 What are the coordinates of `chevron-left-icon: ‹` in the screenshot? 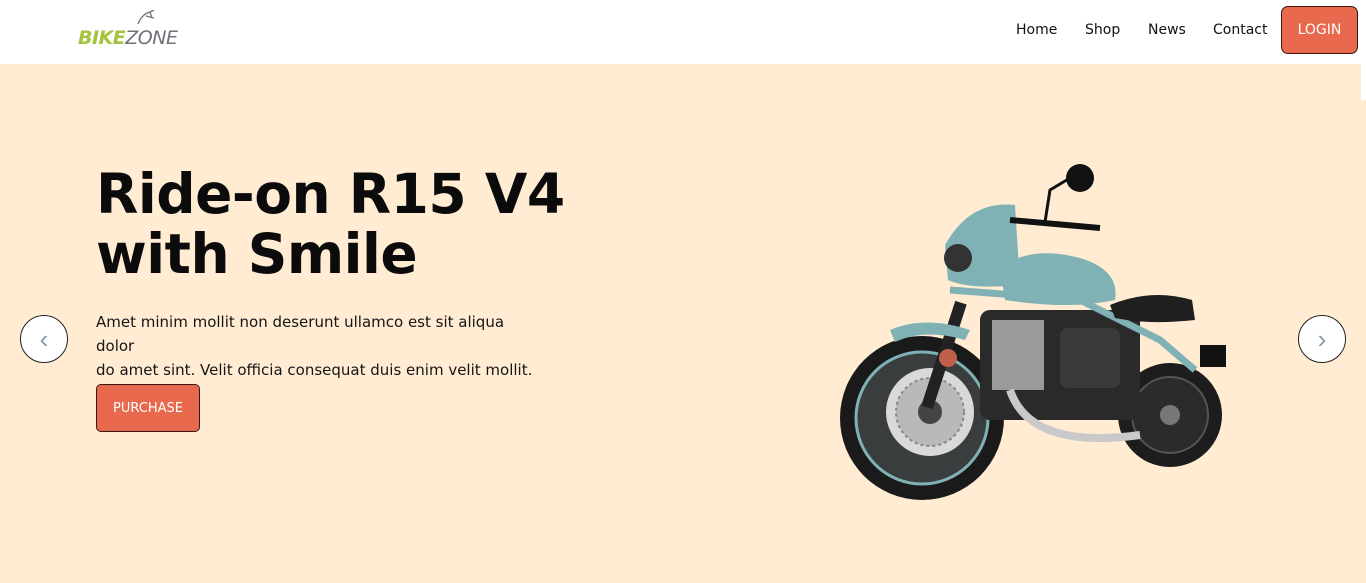 It's located at (44, 338).